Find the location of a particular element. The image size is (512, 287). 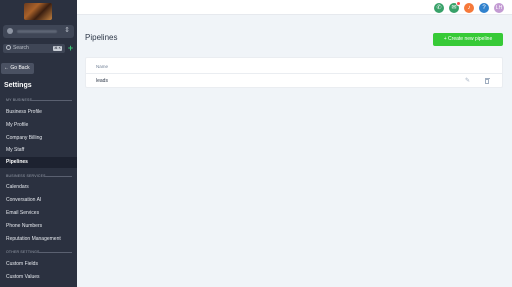

search-icon is located at coordinates (8, 47).